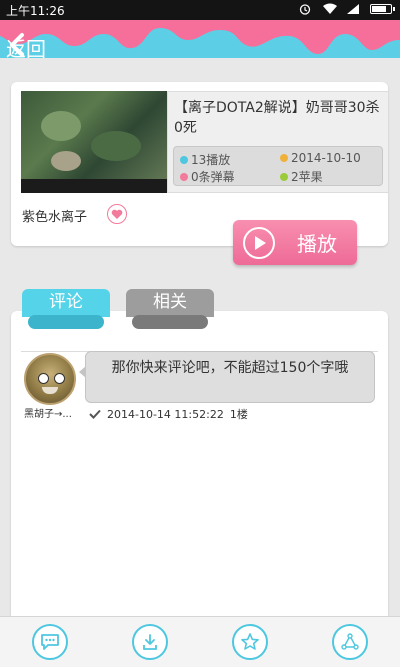 This screenshot has width=400, height=667. I want to click on checkmark-icon, so click(95, 414).